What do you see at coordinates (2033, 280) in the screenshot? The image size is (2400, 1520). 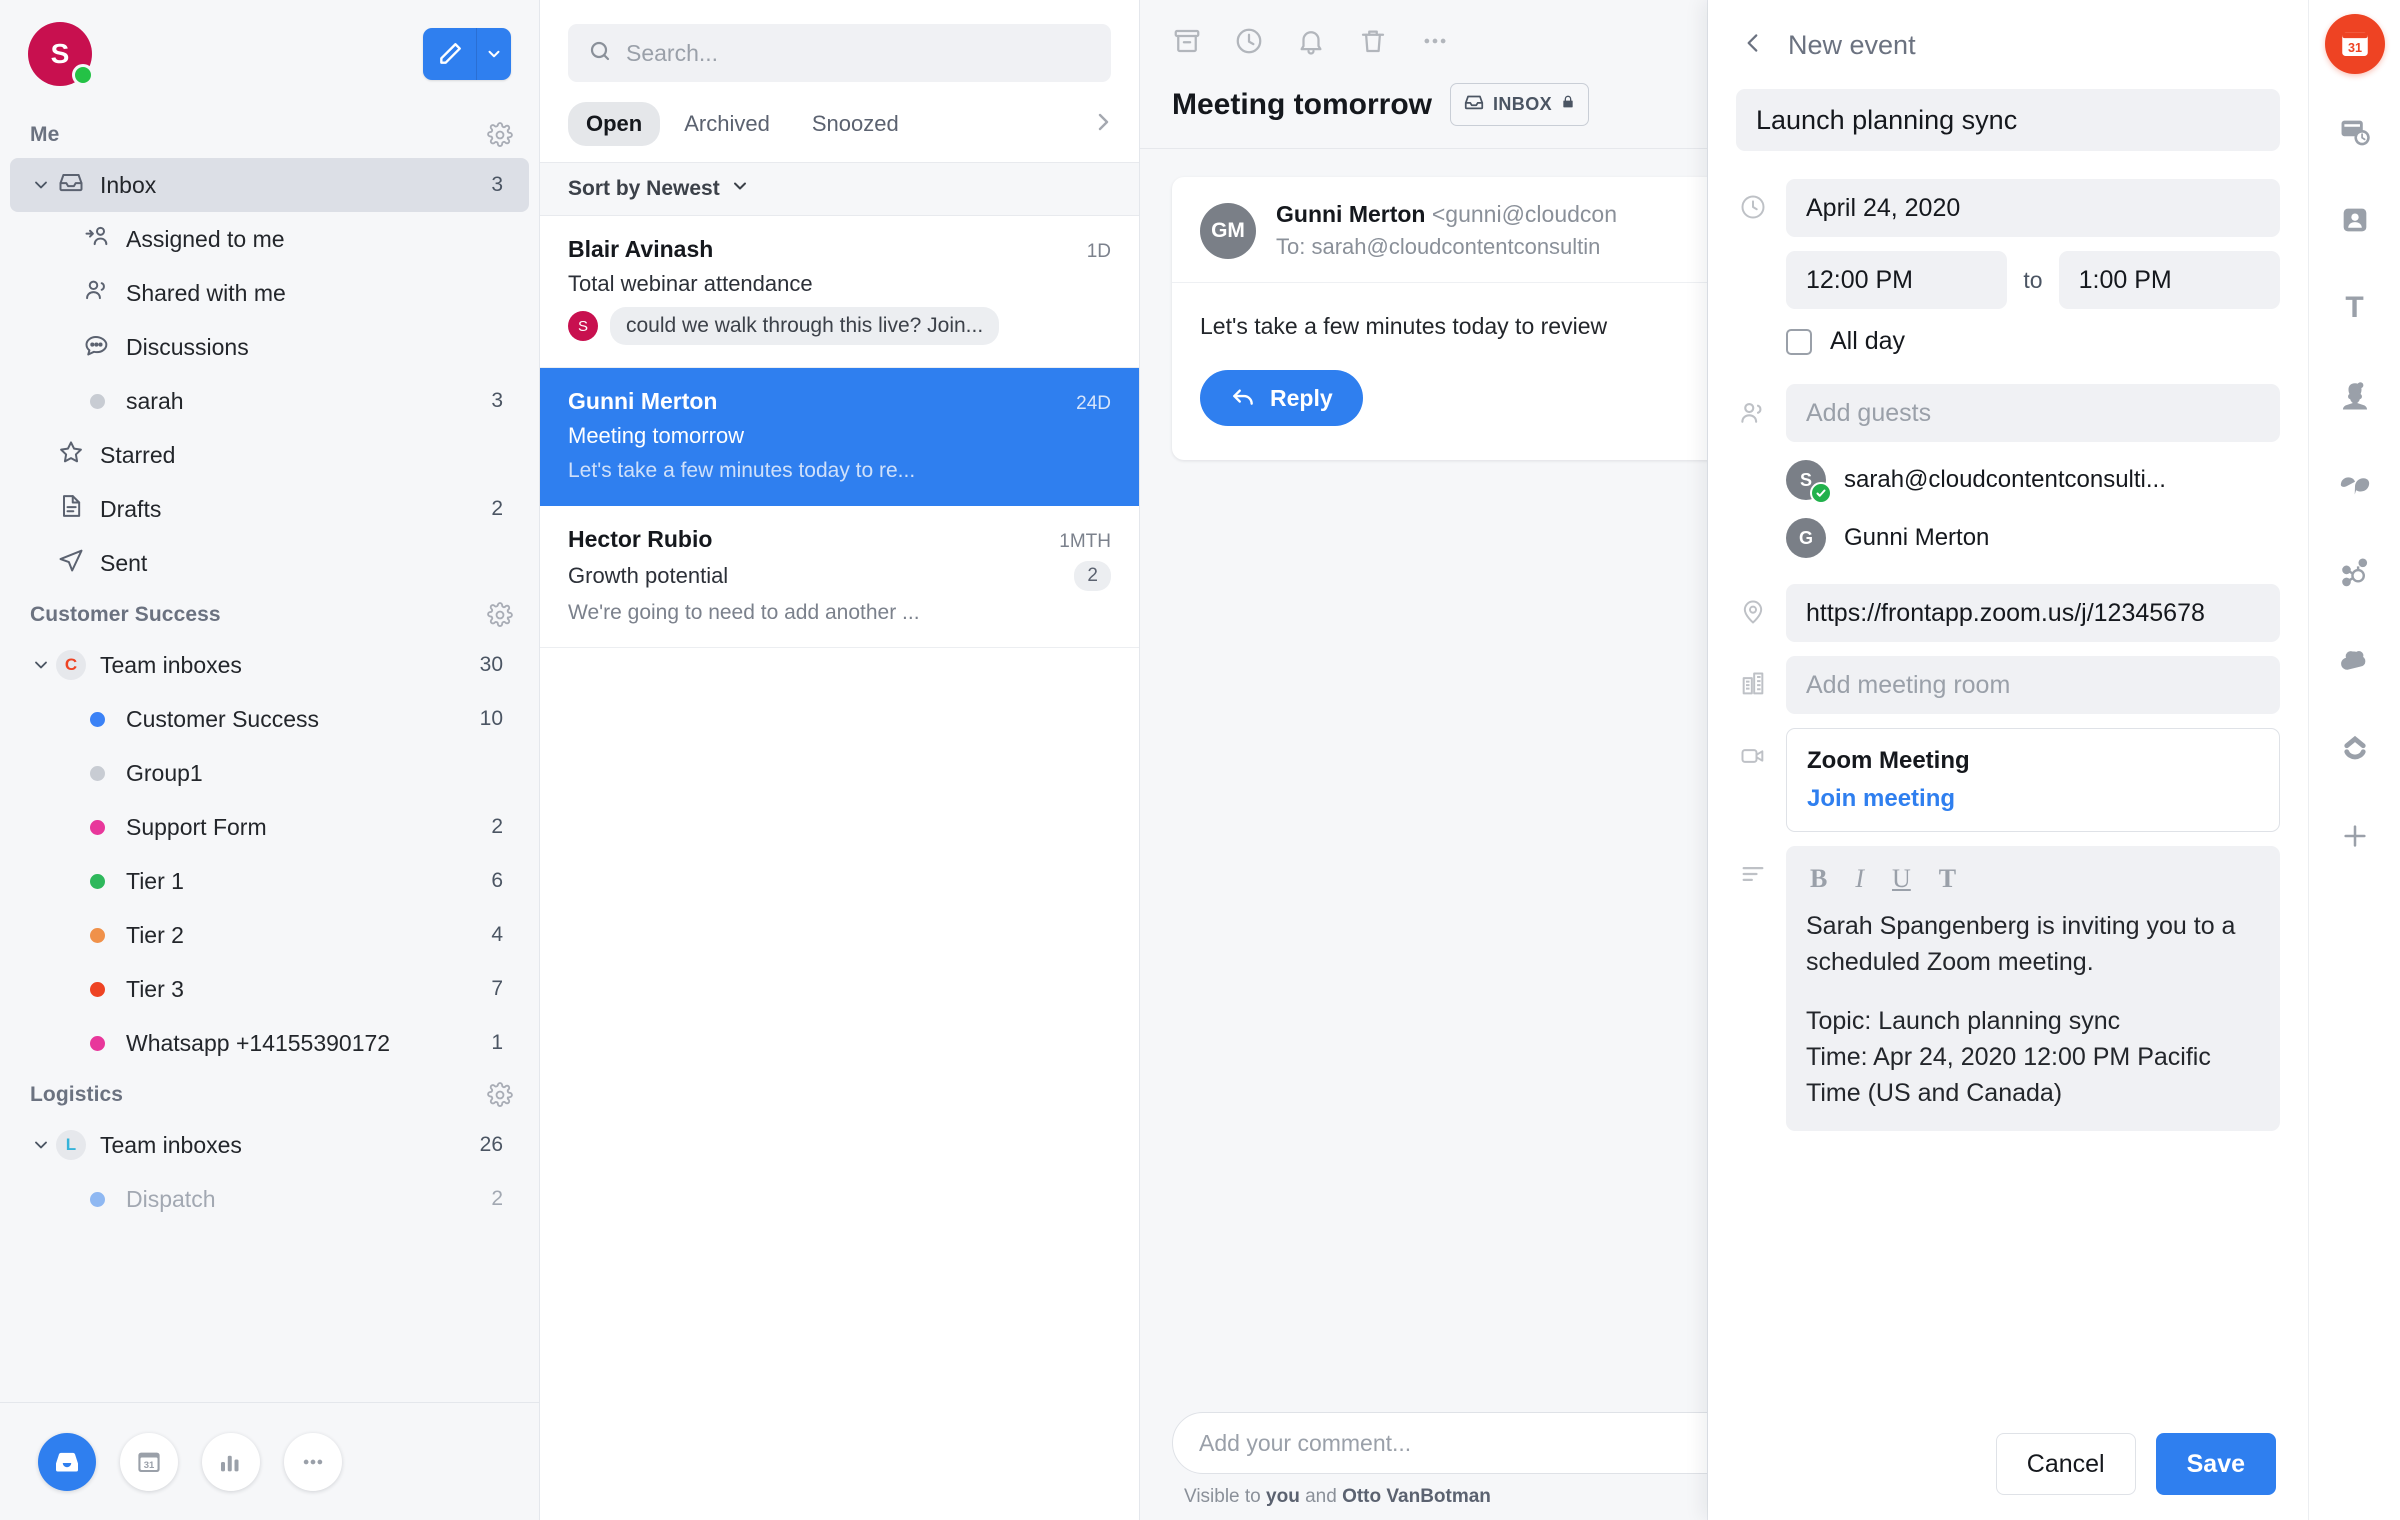 I see `event-time-row: 12:00 PM to 1:00 PM` at bounding box center [2033, 280].